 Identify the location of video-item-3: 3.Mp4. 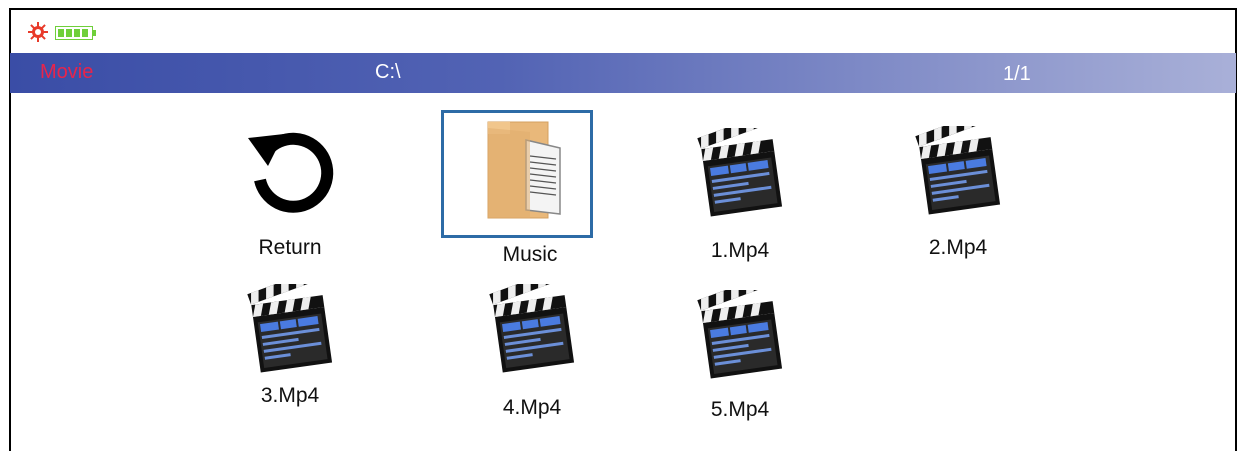
(290, 351).